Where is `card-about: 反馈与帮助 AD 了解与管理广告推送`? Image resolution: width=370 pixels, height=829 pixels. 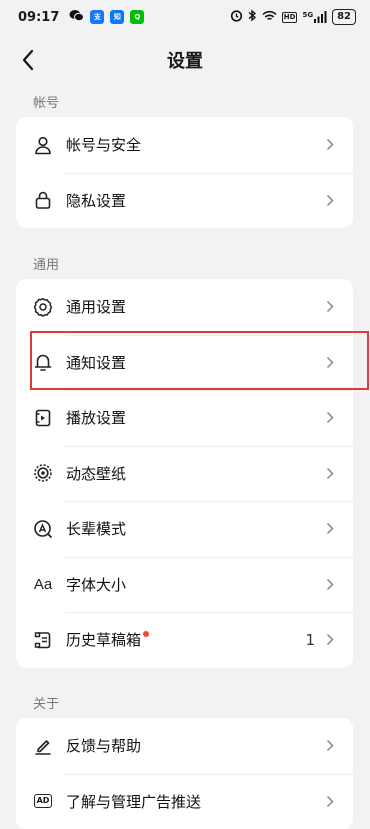 card-about: 反馈与帮助 AD 了解与管理广告推送 is located at coordinates (184, 773).